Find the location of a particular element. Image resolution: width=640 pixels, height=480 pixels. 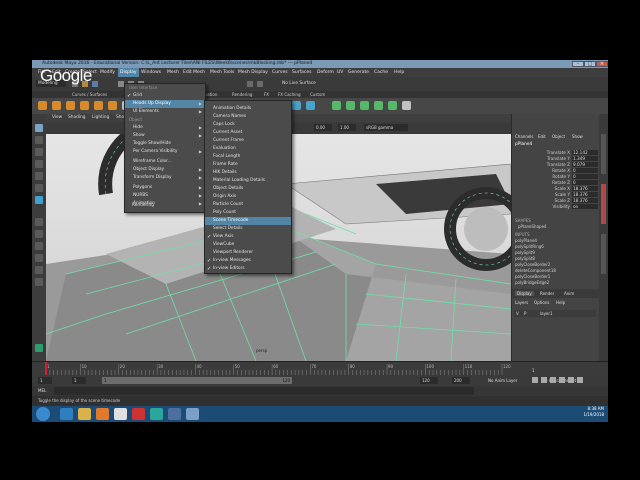

extrude-icon is located at coordinates (336, 105).